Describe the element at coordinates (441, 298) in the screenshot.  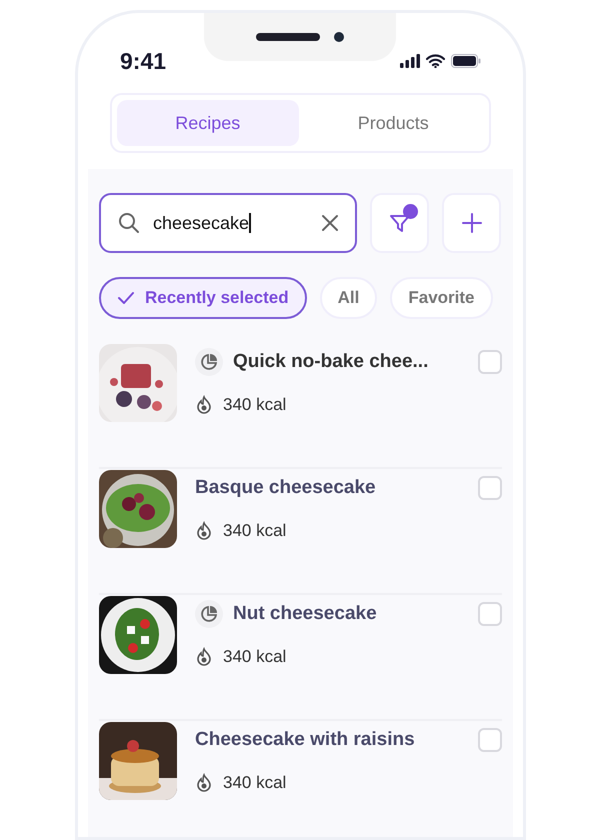
I see `filter-chip: Favorite` at that location.